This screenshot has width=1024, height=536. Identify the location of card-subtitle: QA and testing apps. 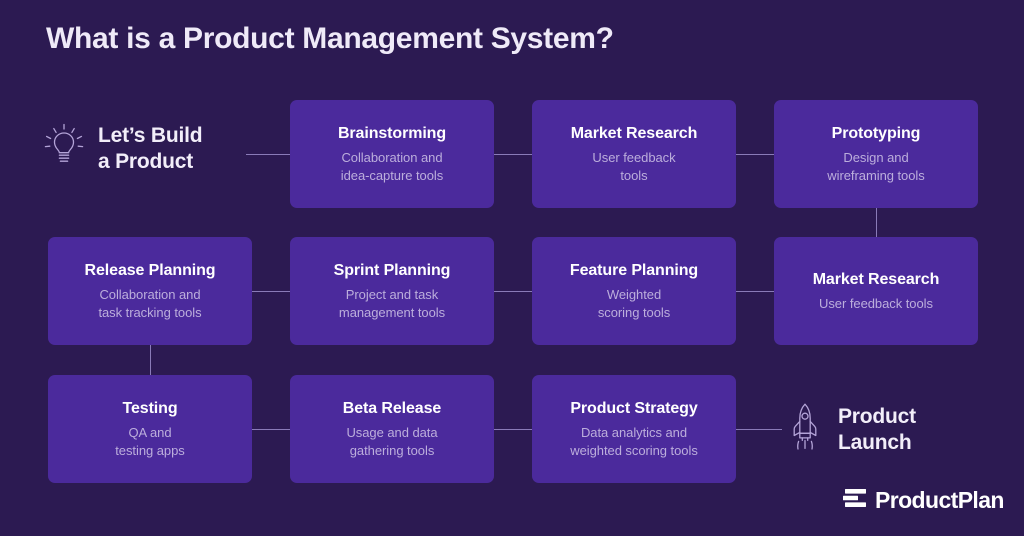
(150, 441).